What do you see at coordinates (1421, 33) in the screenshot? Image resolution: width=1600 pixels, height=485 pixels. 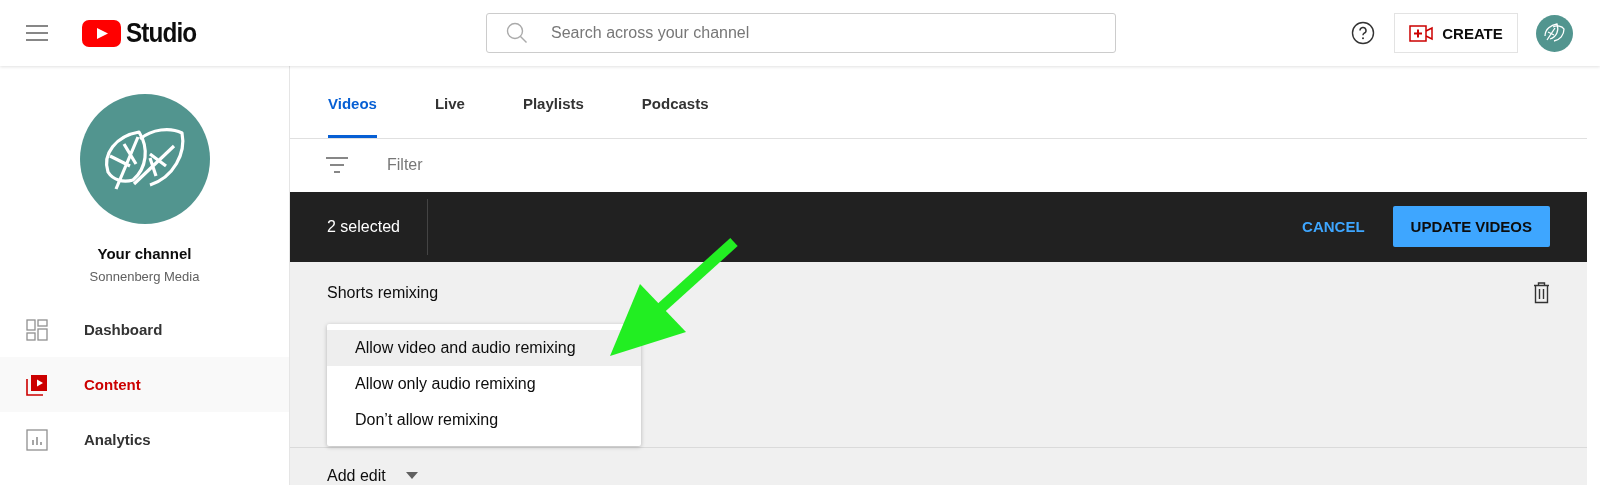 I see `video-plus-icon` at bounding box center [1421, 33].